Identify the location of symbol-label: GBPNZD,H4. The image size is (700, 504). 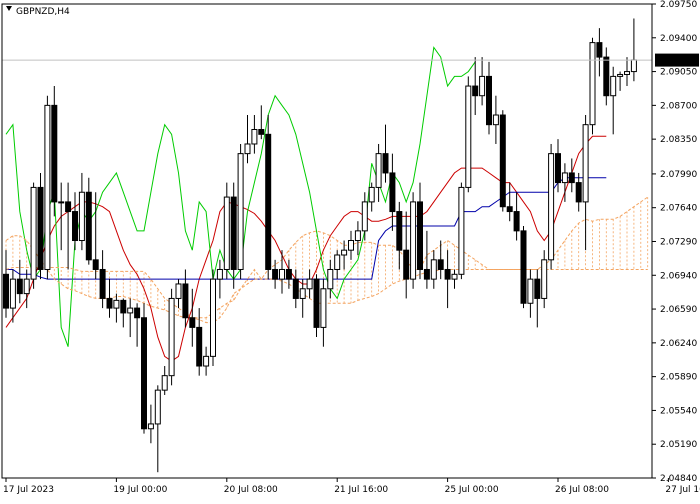
(43, 12).